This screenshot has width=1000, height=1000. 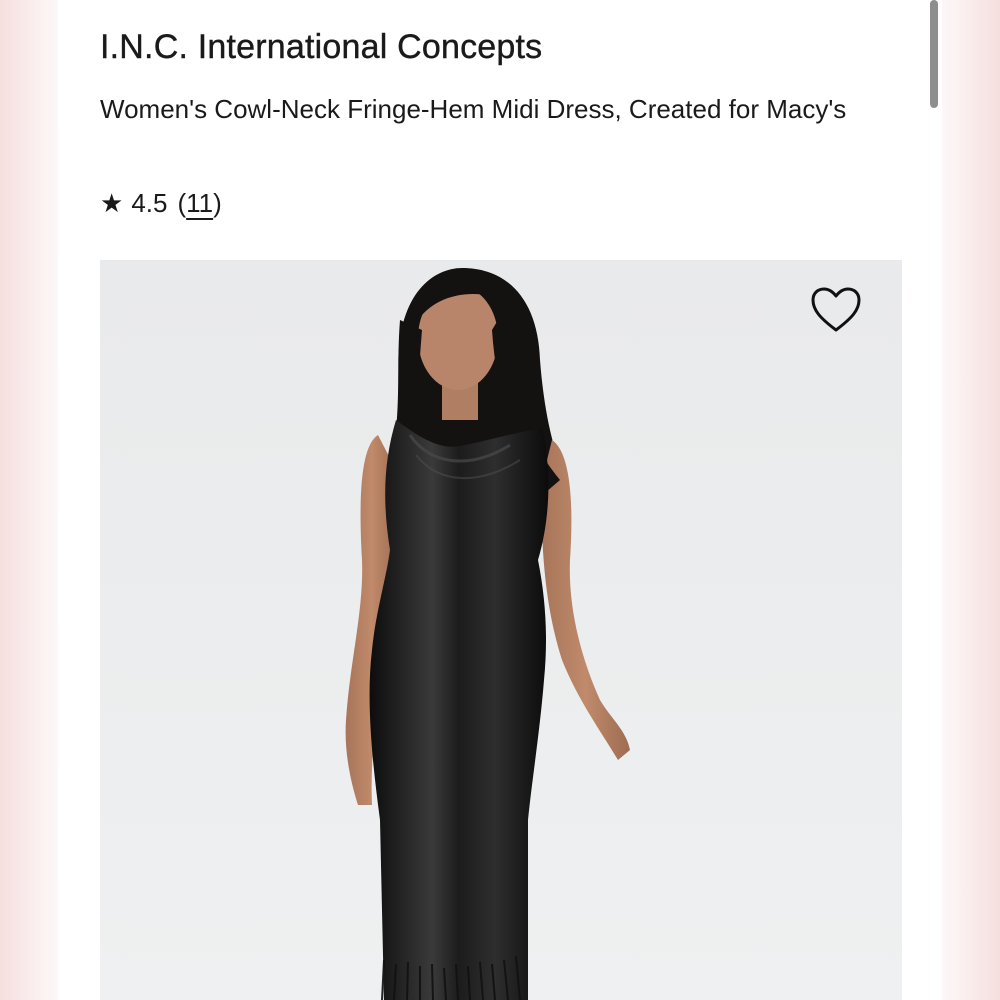 I want to click on product-rating: ★ 4.5 ( 11 ), so click(x=161, y=203).